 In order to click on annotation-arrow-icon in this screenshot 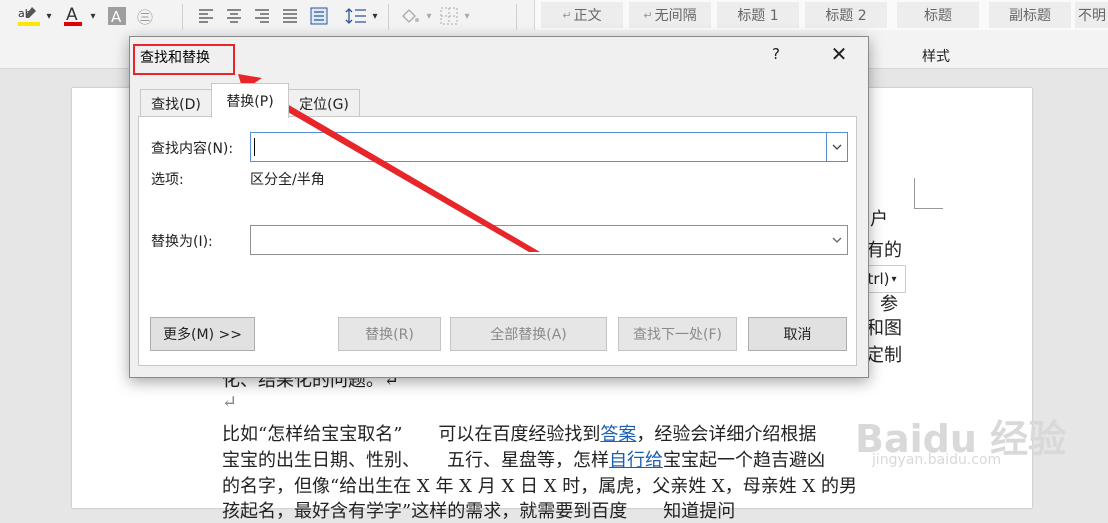, I will do `click(389, 163)`.